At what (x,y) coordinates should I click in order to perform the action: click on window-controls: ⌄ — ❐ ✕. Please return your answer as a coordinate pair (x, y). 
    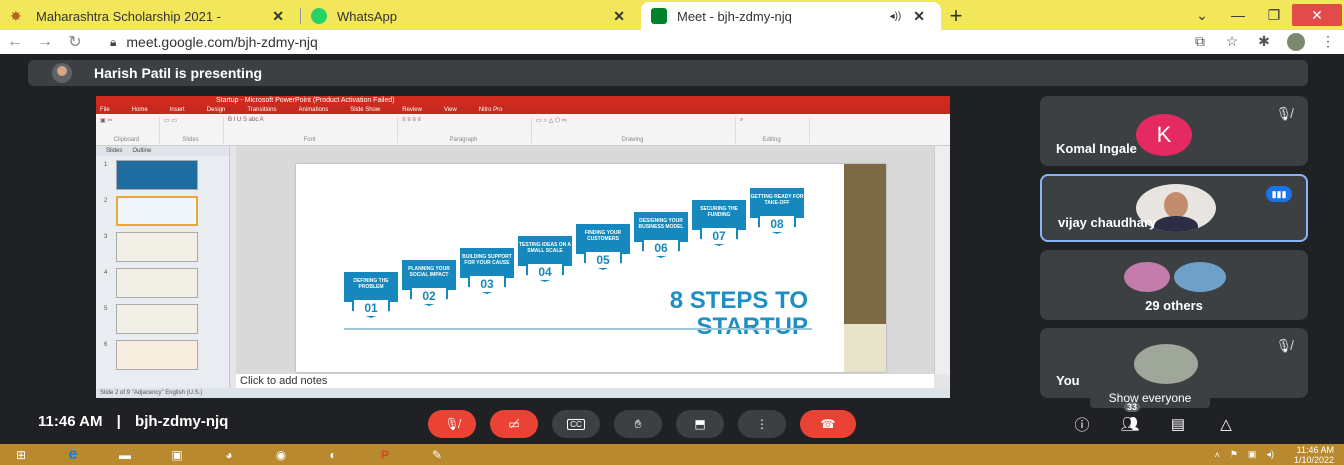
    Looking at the image, I should click on (1264, 15).